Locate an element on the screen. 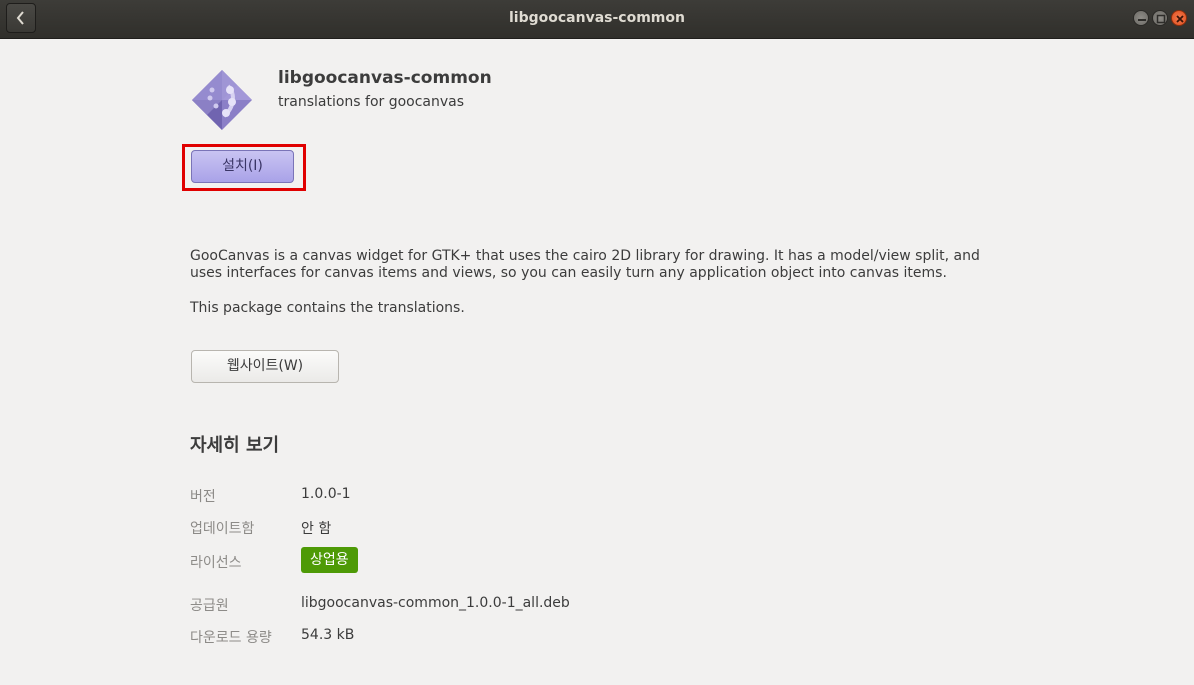 Image resolution: width=1194 pixels, height=685 pixels. detail-label-license: 라이선스 is located at coordinates (216, 563).